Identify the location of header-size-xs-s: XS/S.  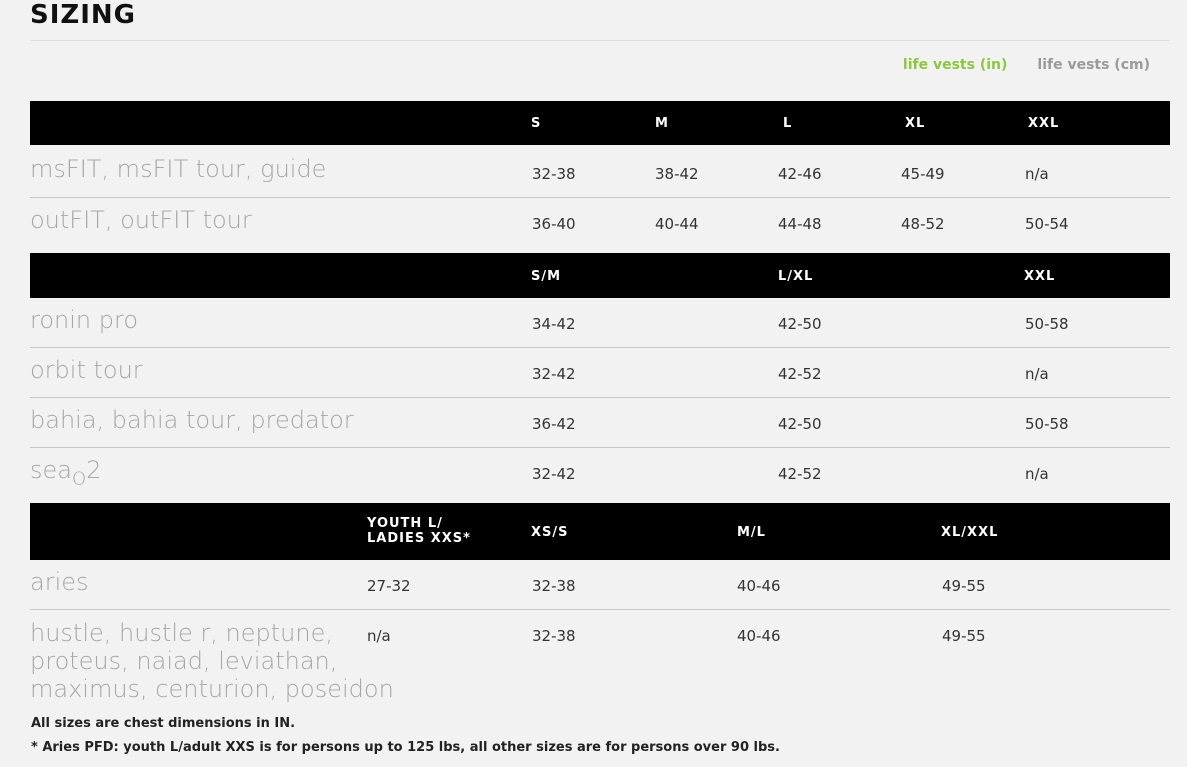
(550, 532).